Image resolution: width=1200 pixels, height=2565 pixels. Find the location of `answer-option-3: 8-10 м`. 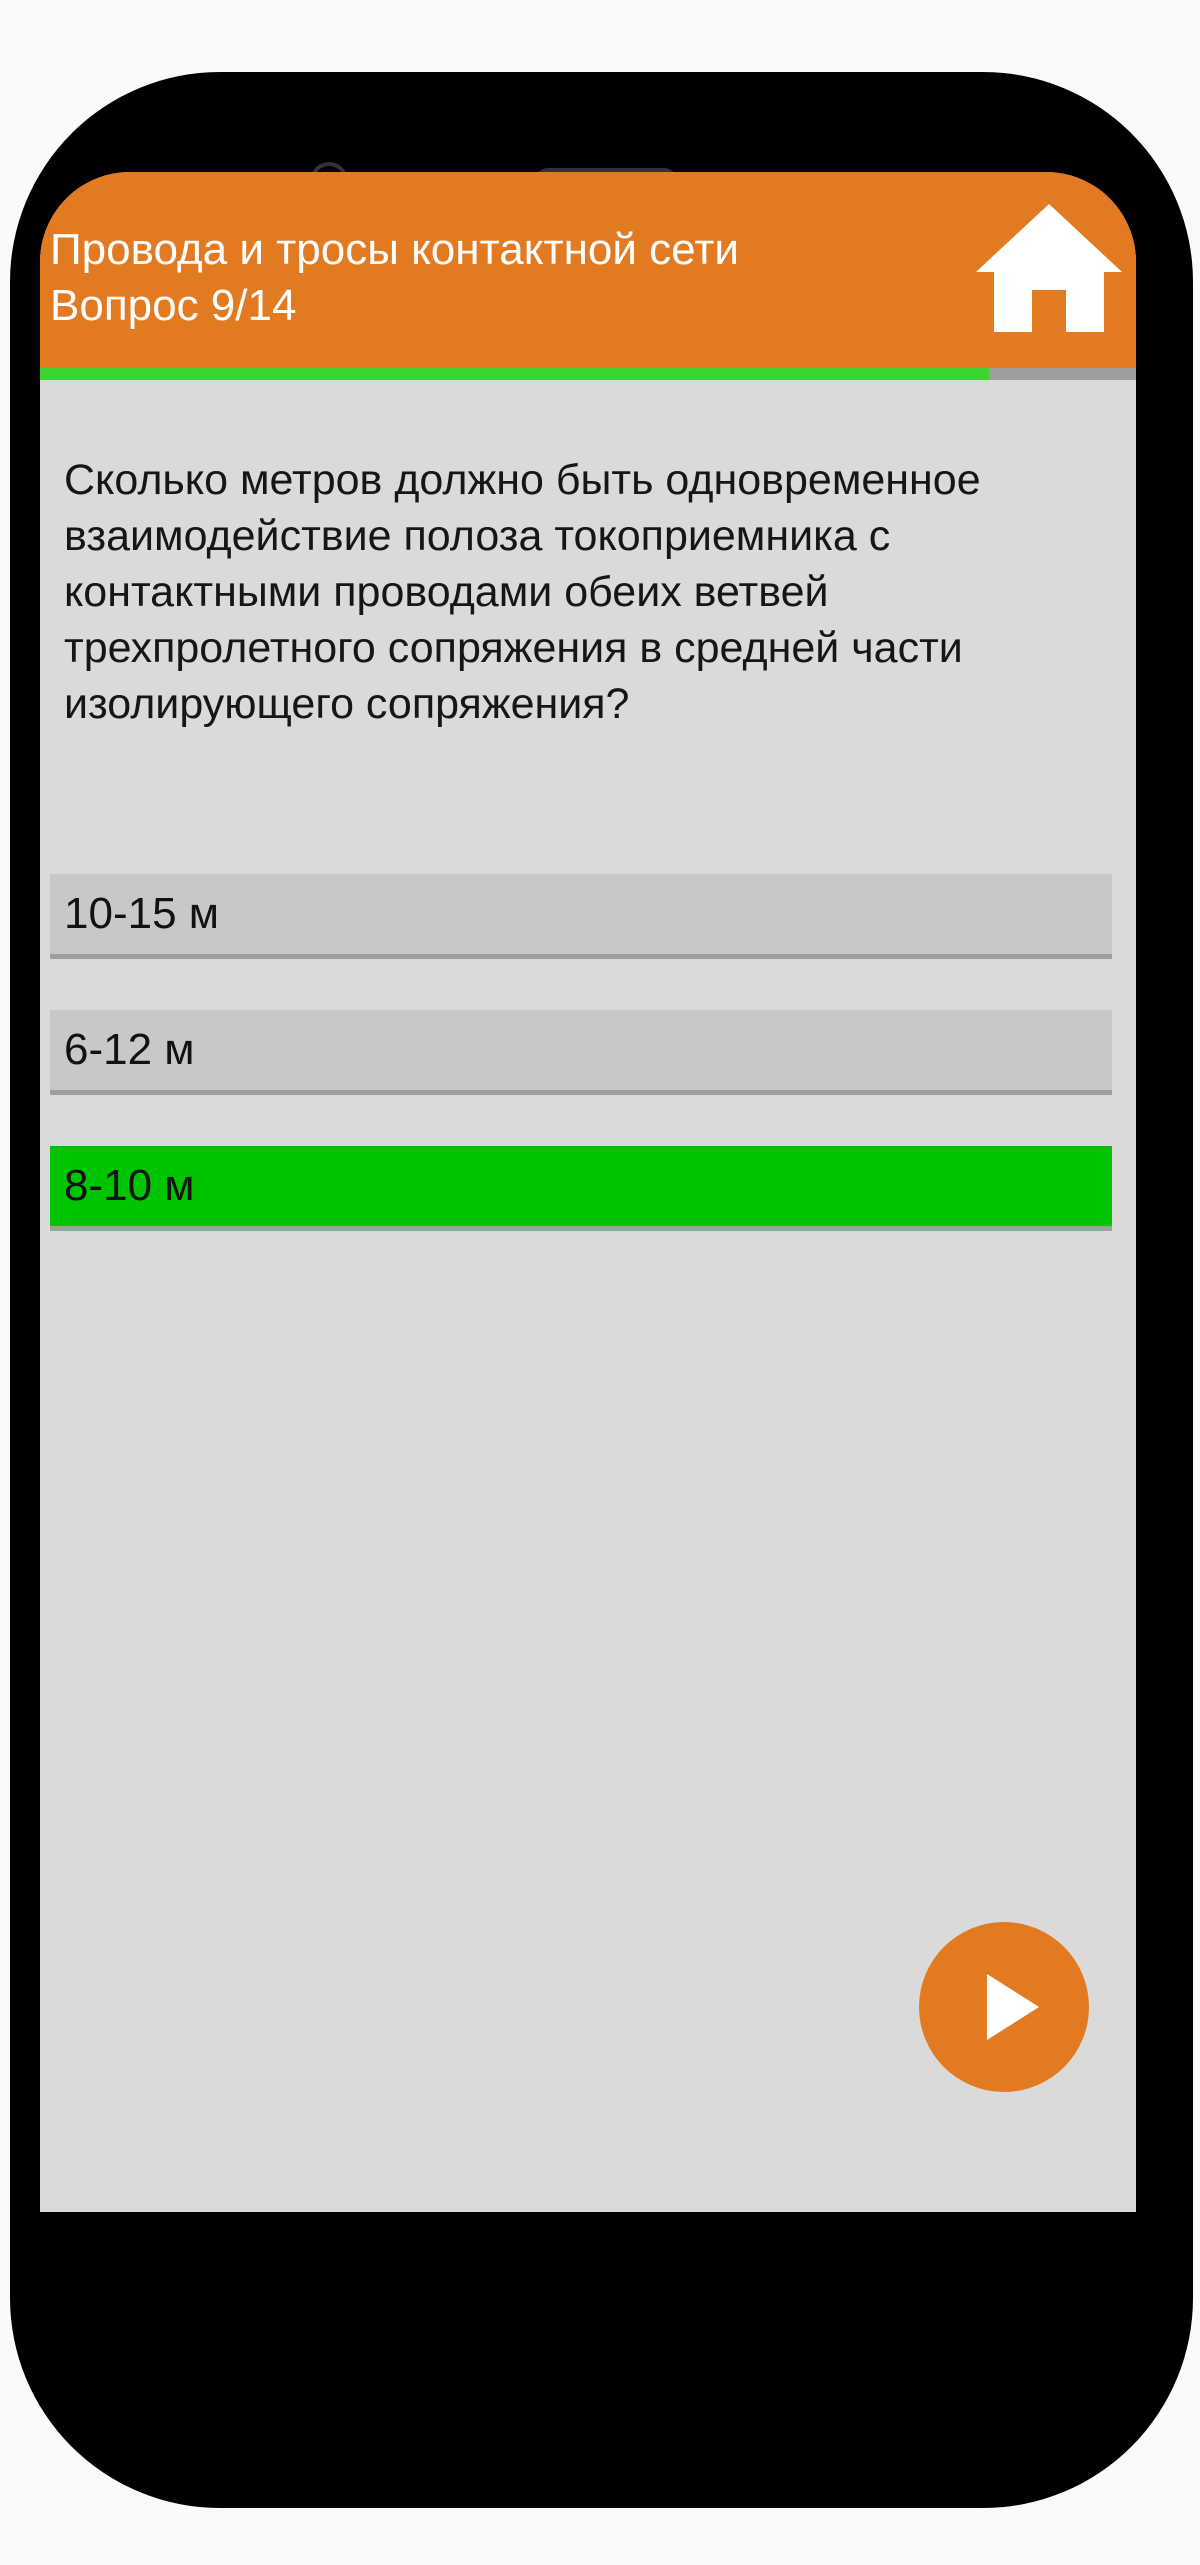

answer-option-3: 8-10 м is located at coordinates (581, 1188).